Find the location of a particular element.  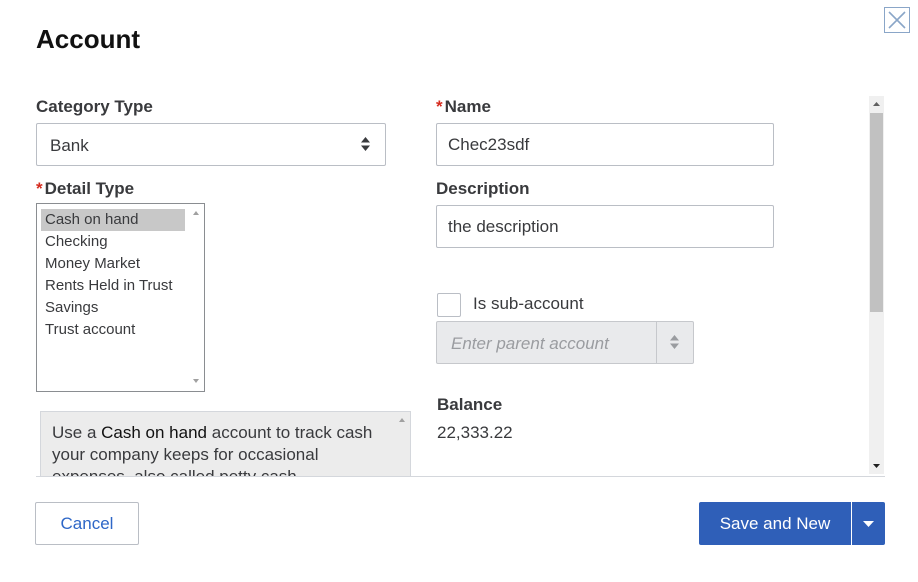

detail-type-option: Savings is located at coordinates (113, 308).